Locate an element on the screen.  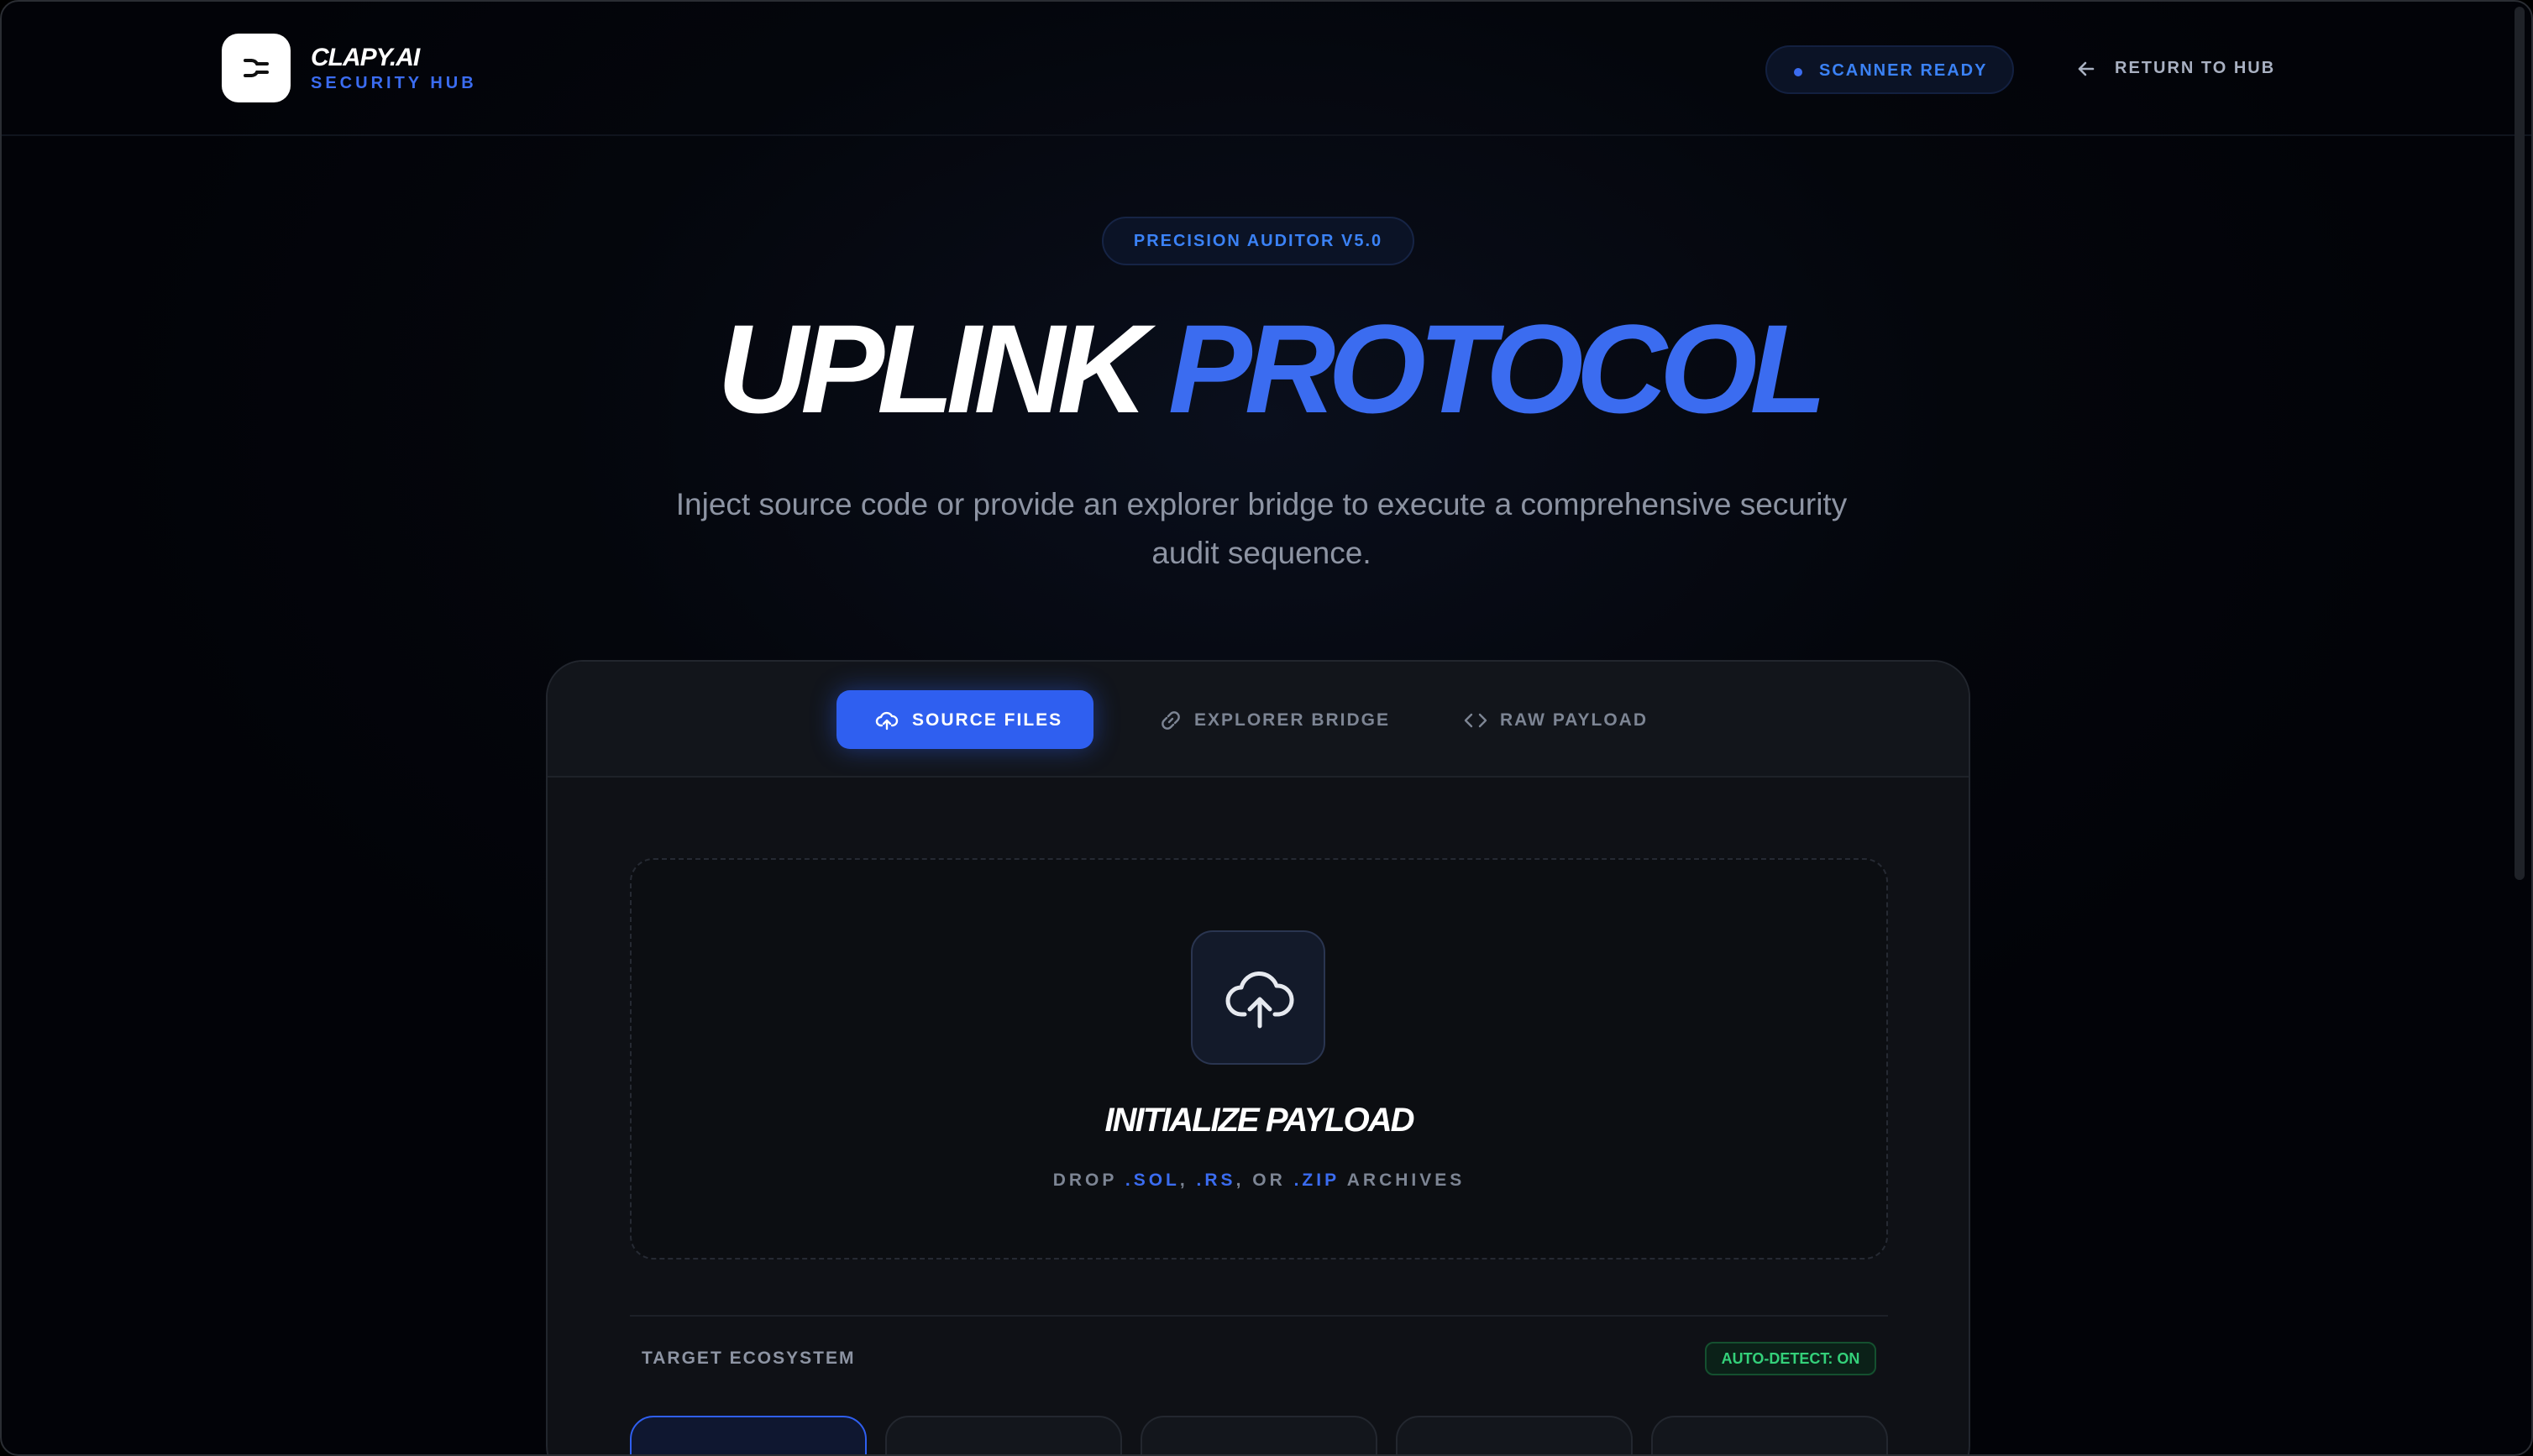
dropzone-hint: DROP .SOL, .RS, OR .ZIP ARCHIVES is located at coordinates (1259, 1181).